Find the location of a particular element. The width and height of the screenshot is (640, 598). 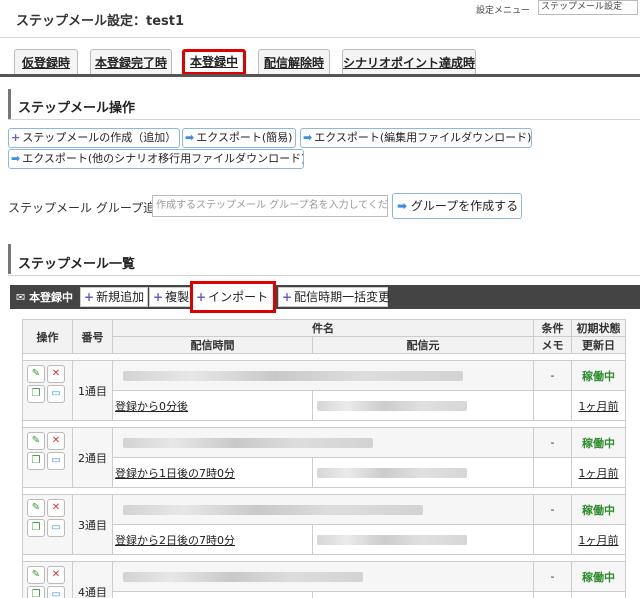

row-memo is located at coordinates (552, 472).